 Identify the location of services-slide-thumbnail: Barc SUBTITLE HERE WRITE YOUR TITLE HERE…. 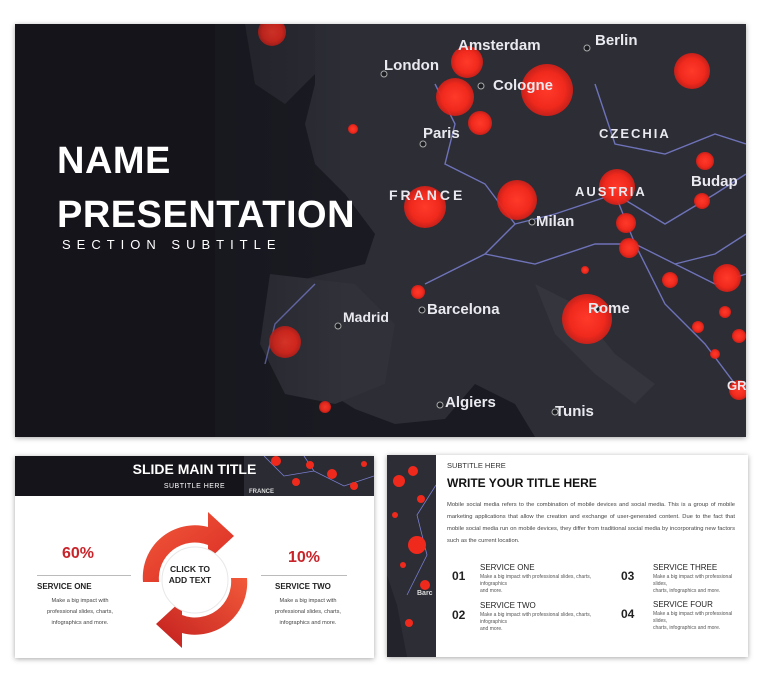
(567, 556).